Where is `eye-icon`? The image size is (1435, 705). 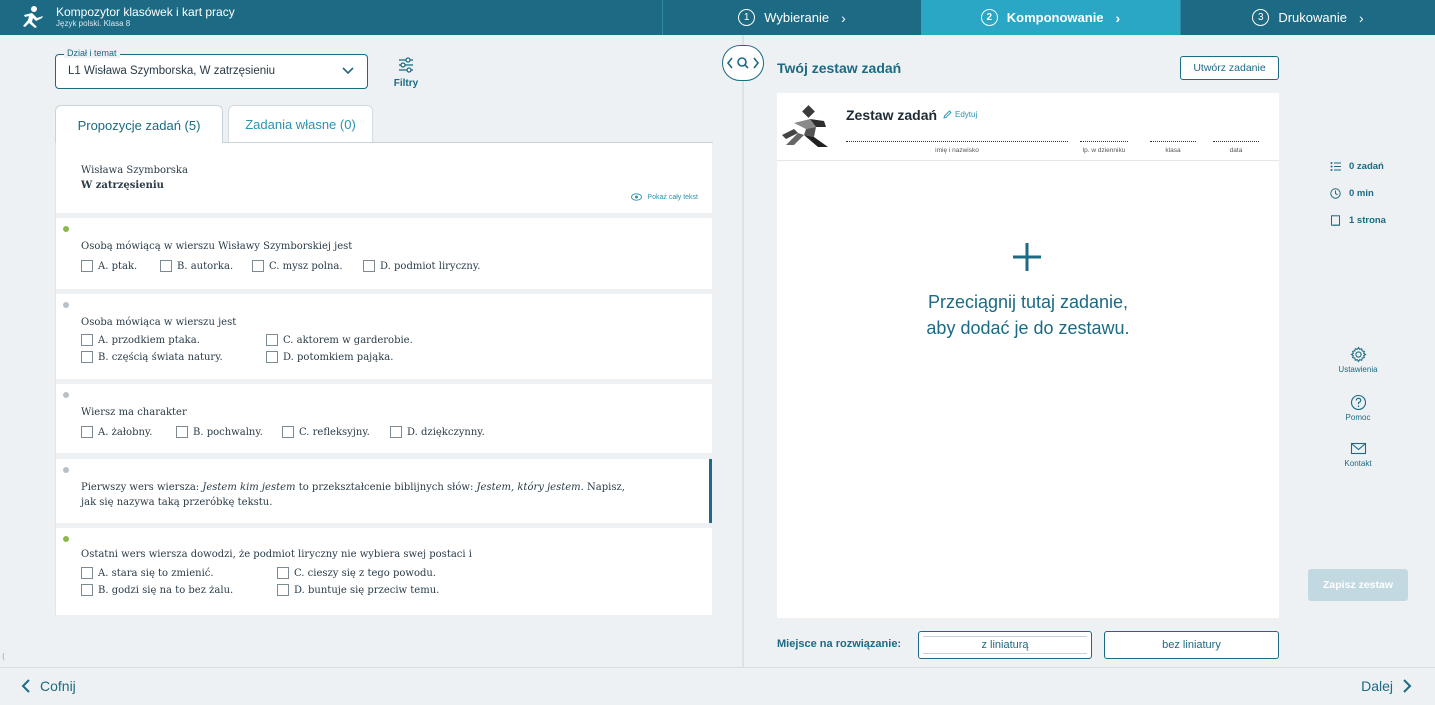
eye-icon is located at coordinates (637, 197).